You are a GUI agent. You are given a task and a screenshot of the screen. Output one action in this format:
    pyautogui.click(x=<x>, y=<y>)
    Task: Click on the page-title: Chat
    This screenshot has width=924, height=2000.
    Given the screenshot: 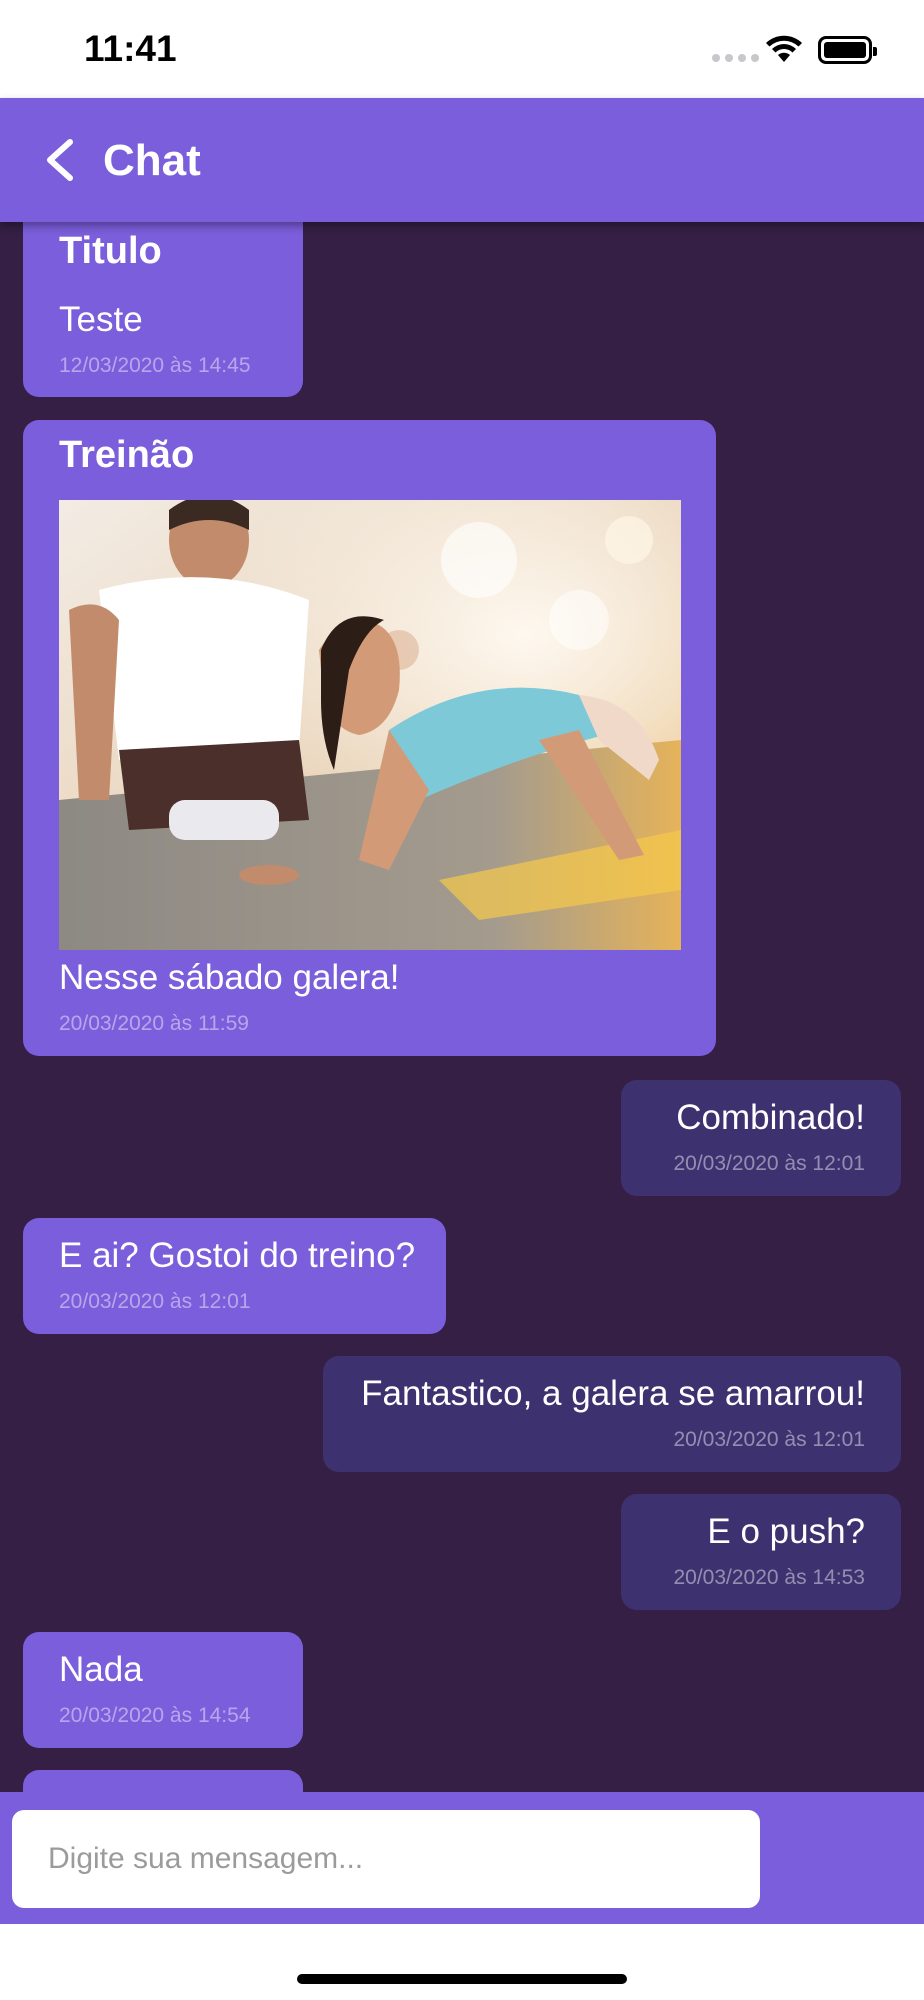 What is the action you would take?
    pyautogui.click(x=152, y=160)
    